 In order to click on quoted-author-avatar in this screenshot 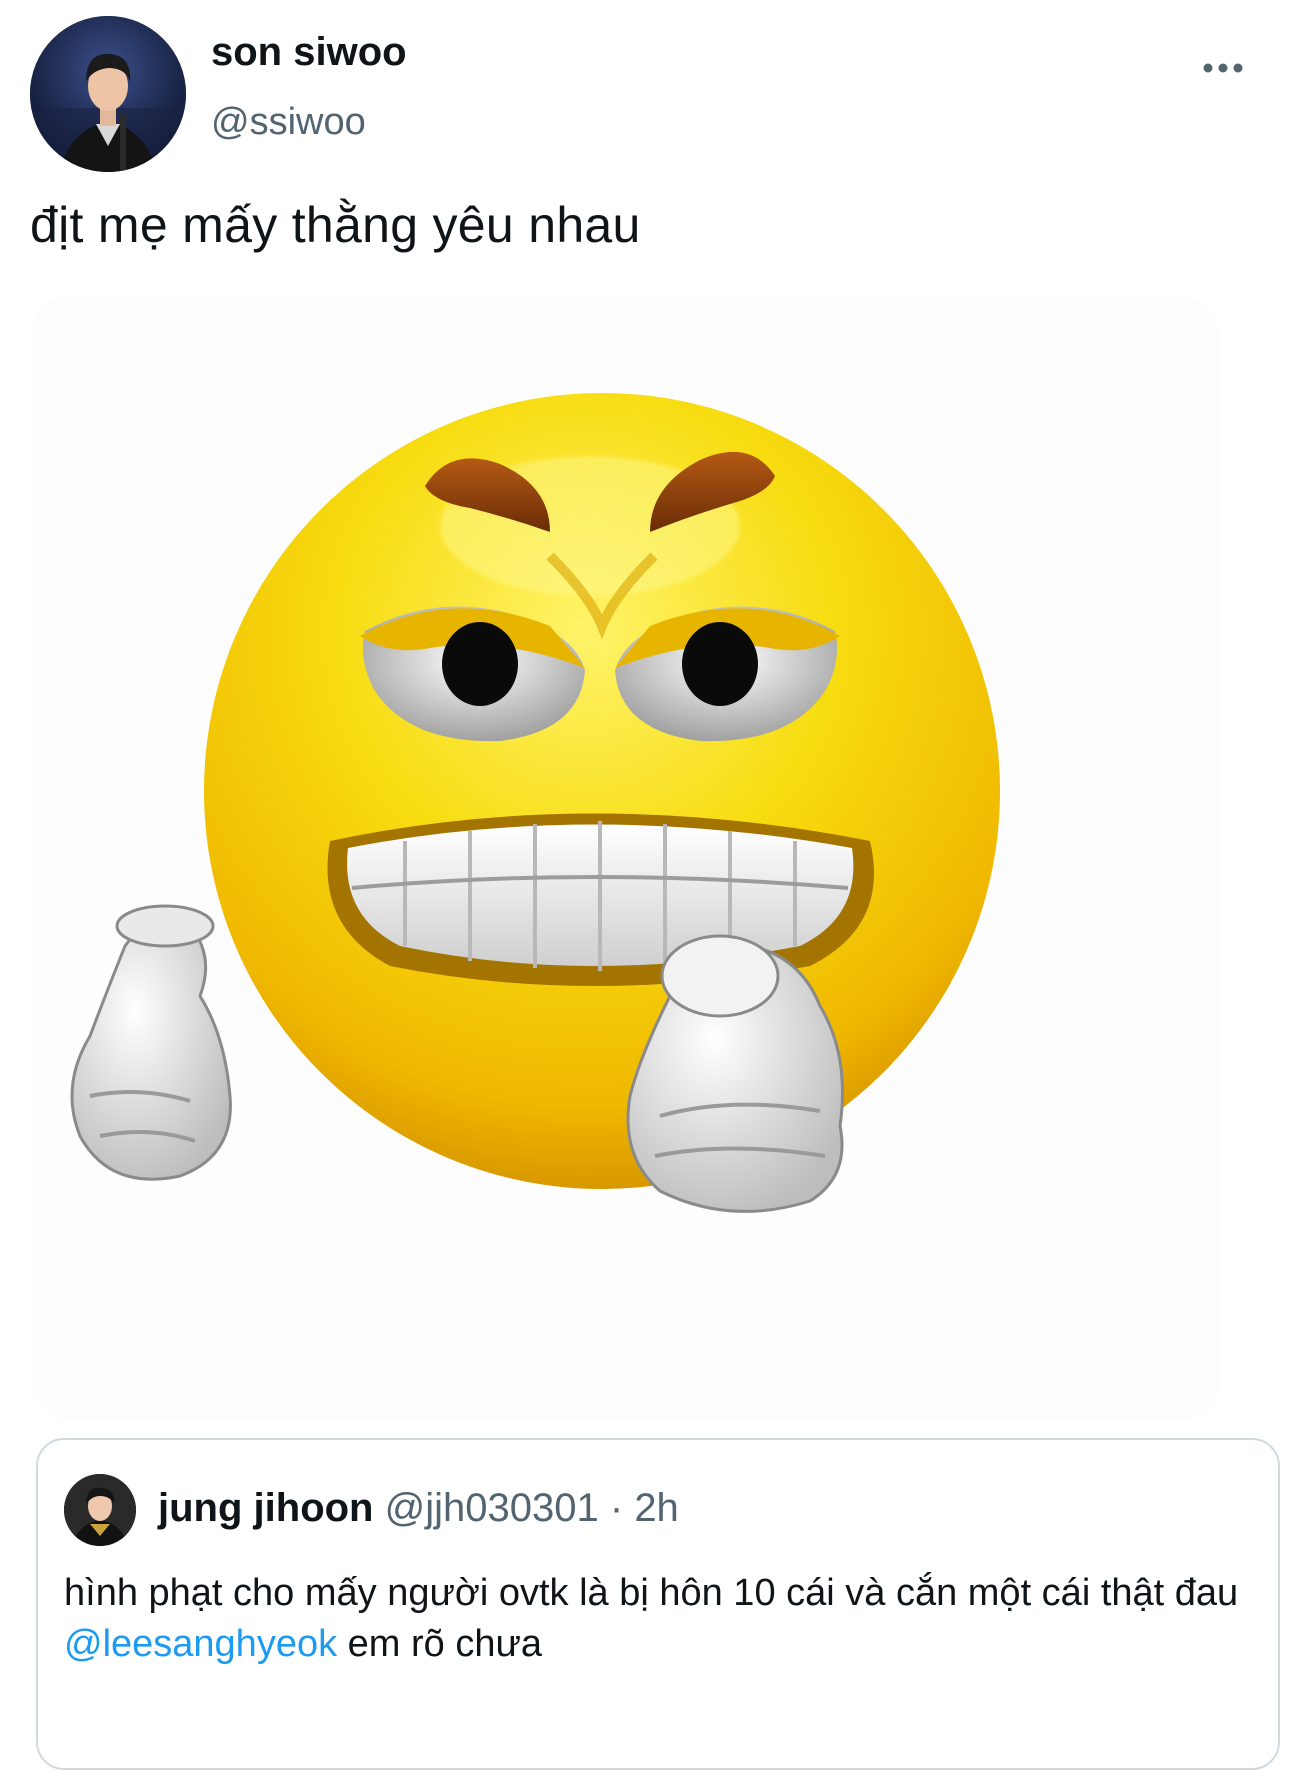, I will do `click(100, 1510)`.